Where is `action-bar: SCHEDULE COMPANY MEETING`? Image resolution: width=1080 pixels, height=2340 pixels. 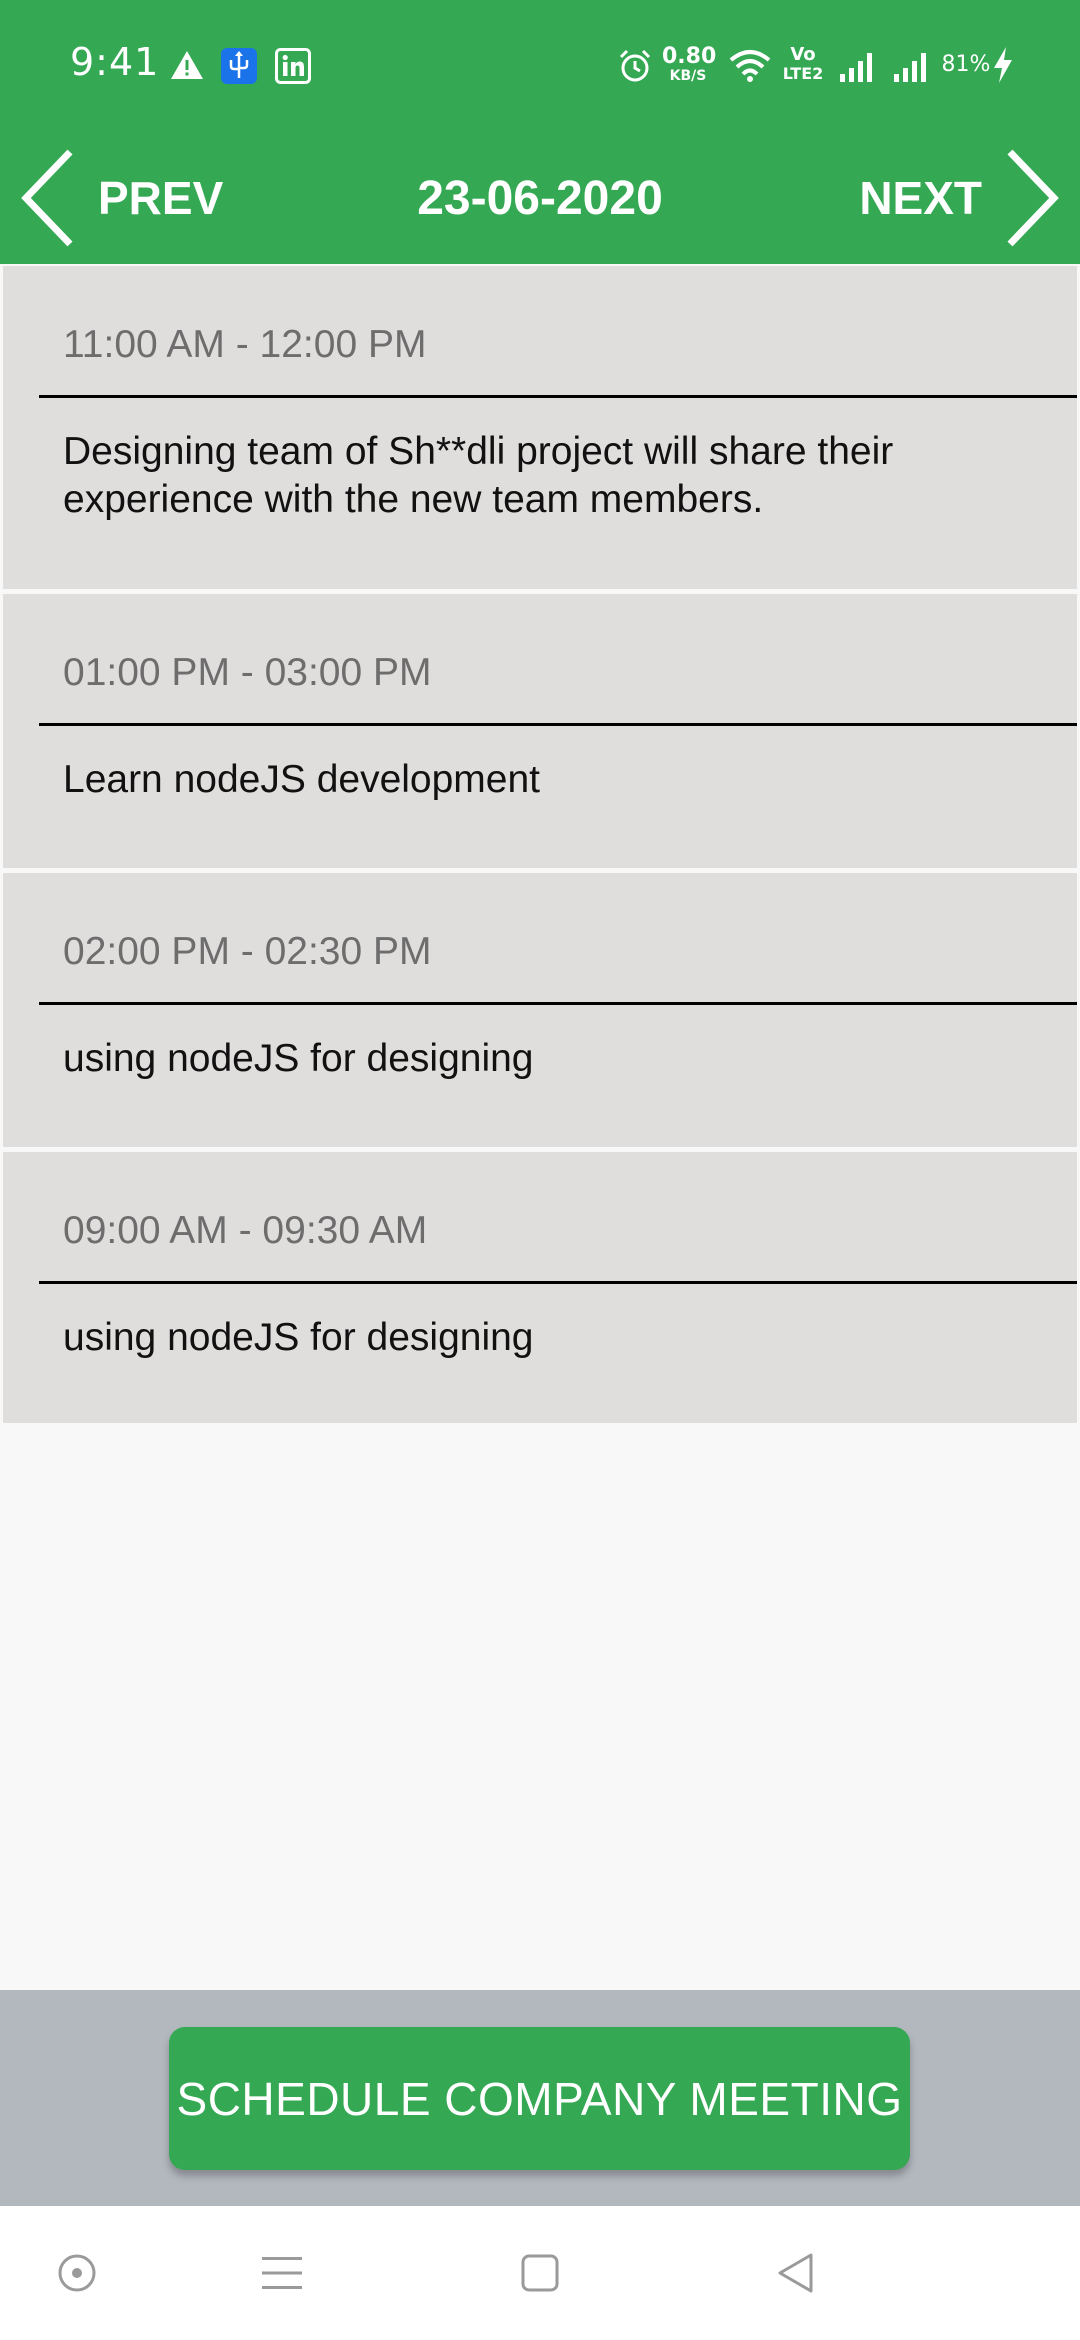 action-bar: SCHEDULE COMPANY MEETING is located at coordinates (540, 2098).